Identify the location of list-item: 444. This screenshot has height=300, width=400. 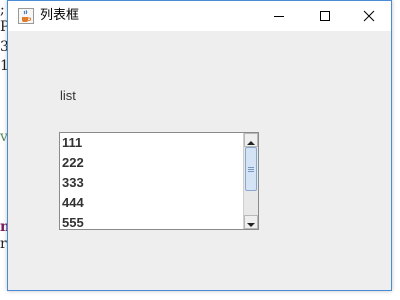
(151, 203).